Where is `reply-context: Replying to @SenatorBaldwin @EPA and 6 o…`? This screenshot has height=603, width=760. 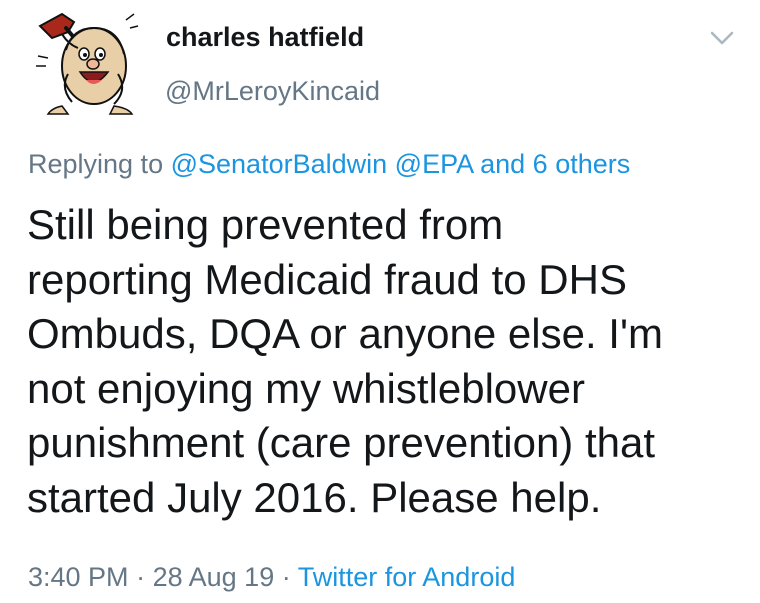
reply-context: Replying to @SenatorBaldwin @EPA and 6 o… is located at coordinates (329, 164).